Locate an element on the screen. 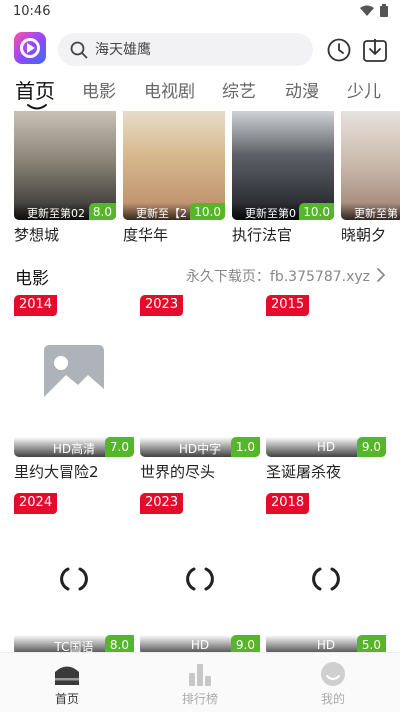 This screenshot has width=400, height=712. status-time: 10:46 is located at coordinates (32, 11).